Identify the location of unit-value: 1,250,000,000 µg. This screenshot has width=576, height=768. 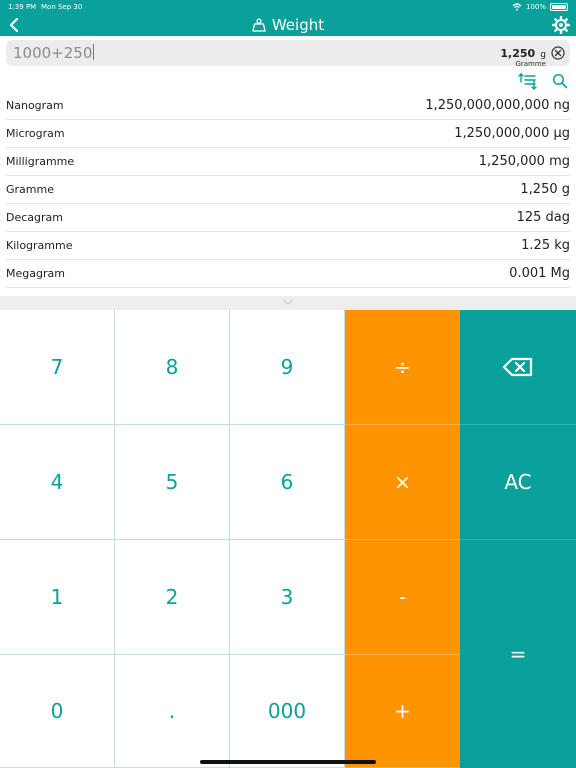
(512, 133).